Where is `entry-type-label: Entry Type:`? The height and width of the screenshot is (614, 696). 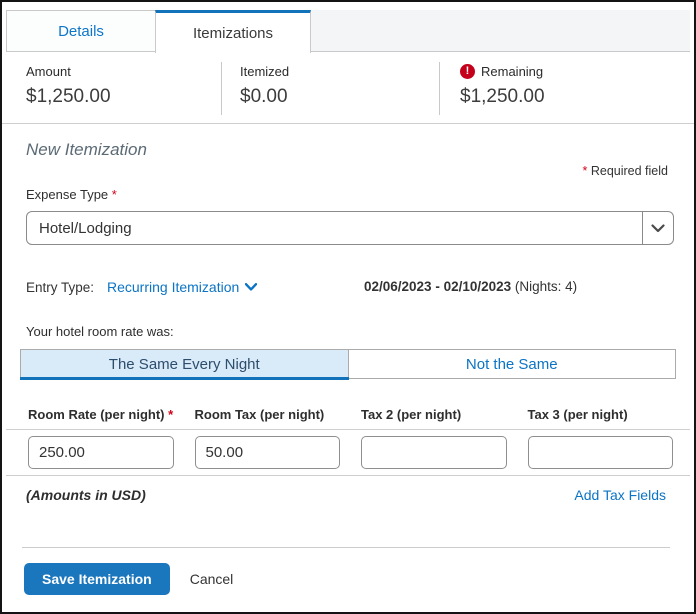 entry-type-label: Entry Type: is located at coordinates (60, 287).